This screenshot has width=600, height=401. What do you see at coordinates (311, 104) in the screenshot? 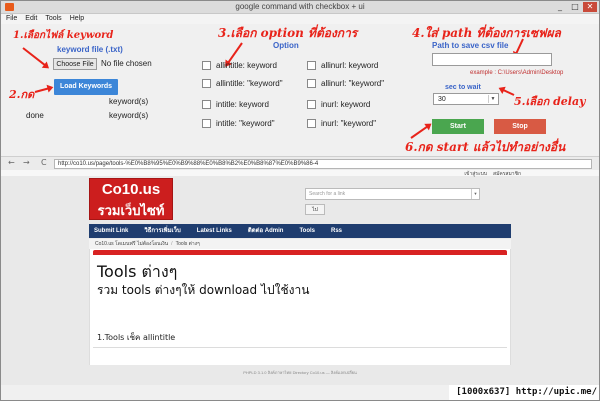
I see `checkbox-inurl` at bounding box center [311, 104].